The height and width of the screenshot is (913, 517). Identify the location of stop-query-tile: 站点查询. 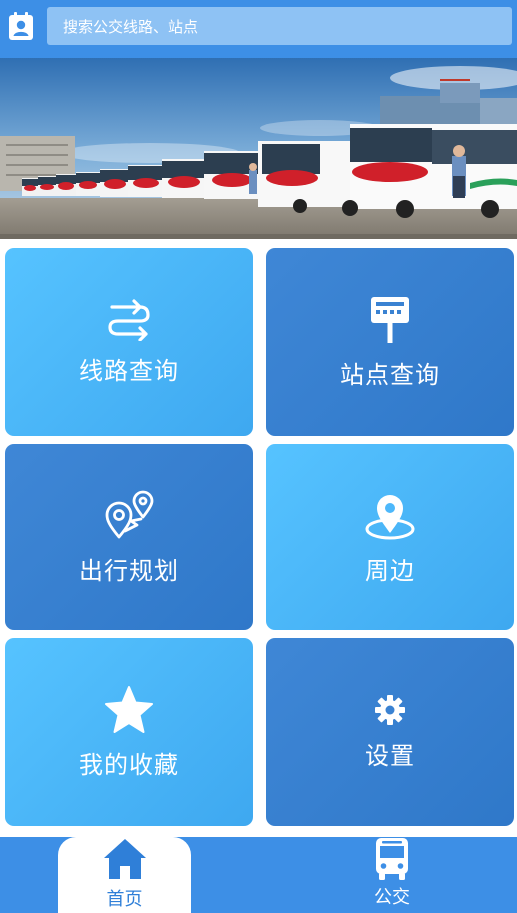
(390, 342).